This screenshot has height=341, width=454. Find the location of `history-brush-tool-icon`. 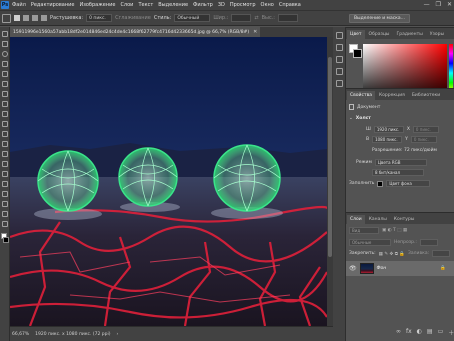

history-brush-tool-icon is located at coordinates (5, 124).